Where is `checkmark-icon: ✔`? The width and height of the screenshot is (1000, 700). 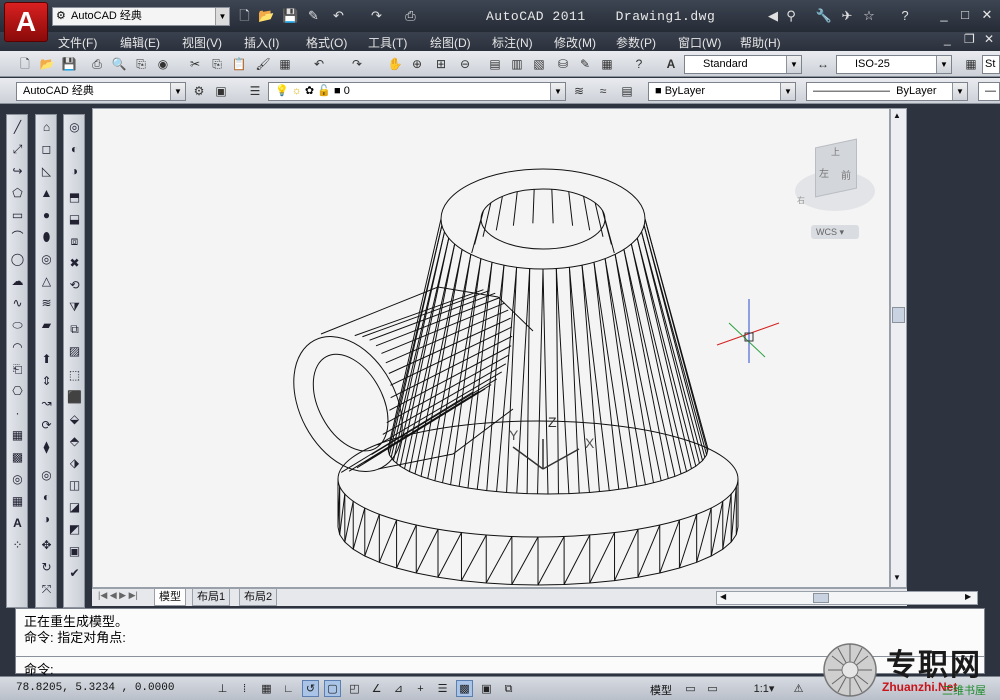 checkmark-icon: ✔ is located at coordinates (74, 573).